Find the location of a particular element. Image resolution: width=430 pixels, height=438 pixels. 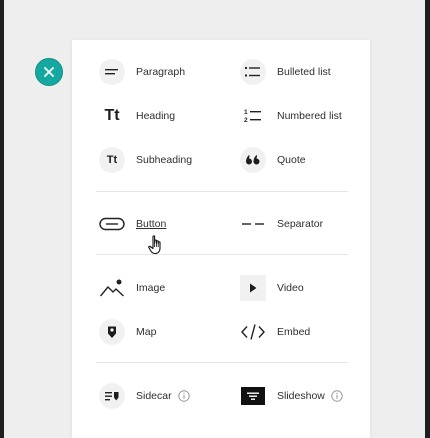

menu-item-paragraph: Paragraph is located at coordinates (142, 72).